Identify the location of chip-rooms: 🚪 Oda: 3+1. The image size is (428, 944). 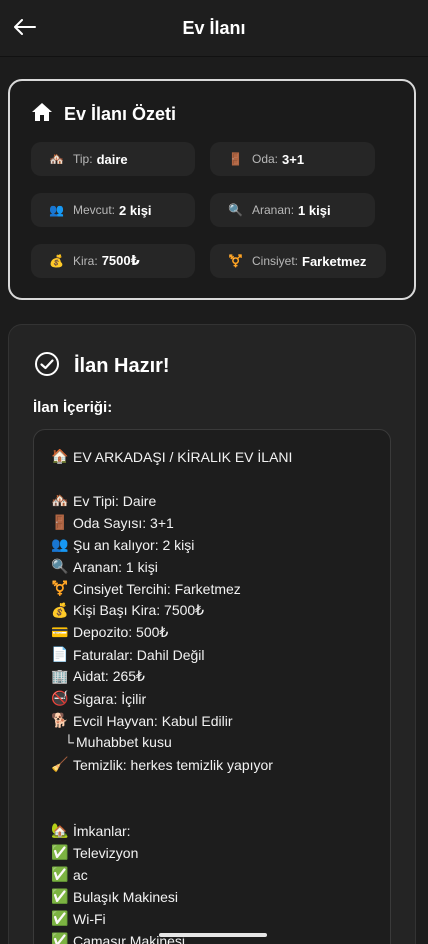
(292, 159).